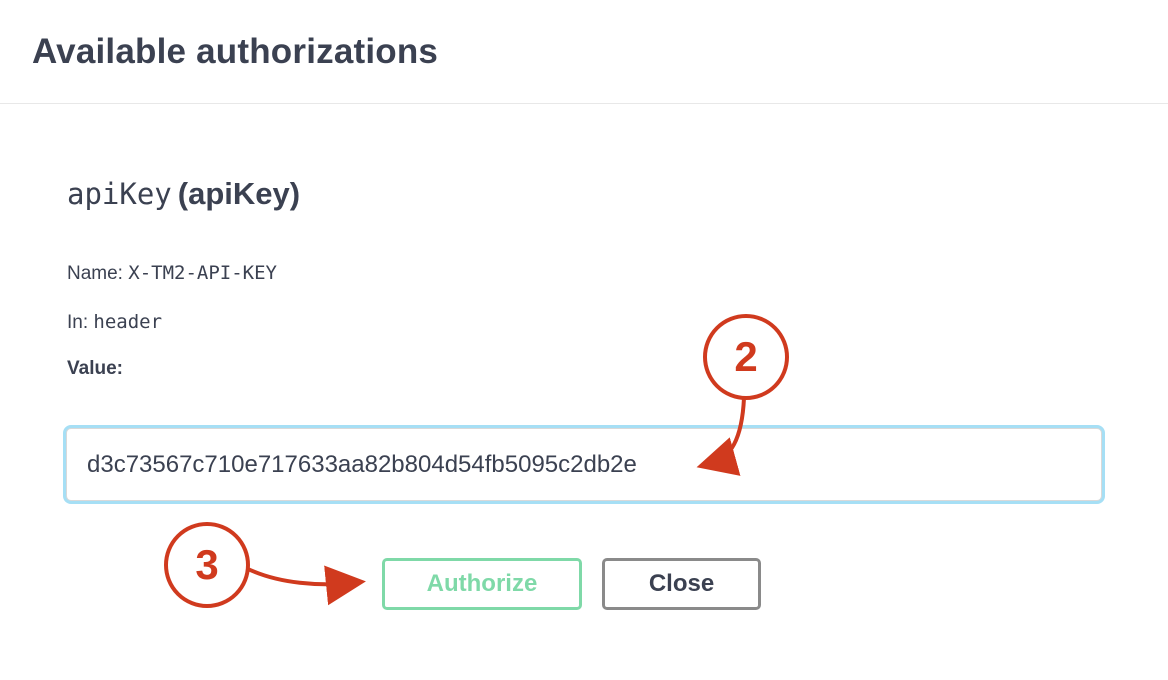  I want to click on arrow-to-authorize, so click(306, 585).